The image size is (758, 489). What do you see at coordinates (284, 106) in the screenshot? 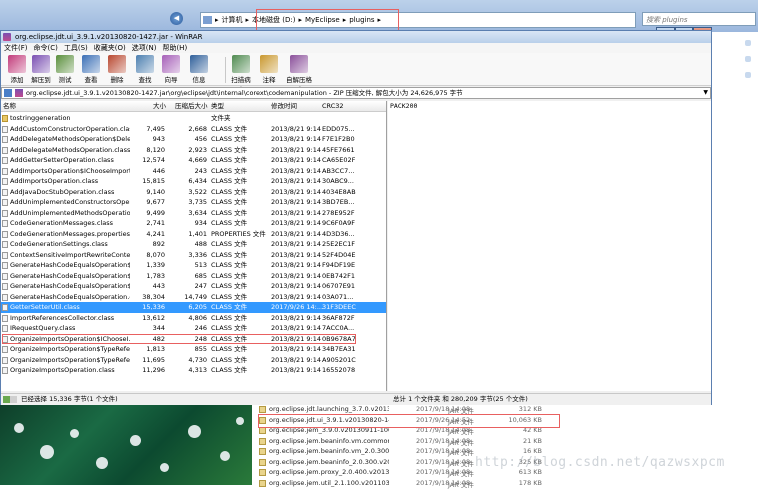
I see `col-modified: 修改时间` at bounding box center [284, 106].